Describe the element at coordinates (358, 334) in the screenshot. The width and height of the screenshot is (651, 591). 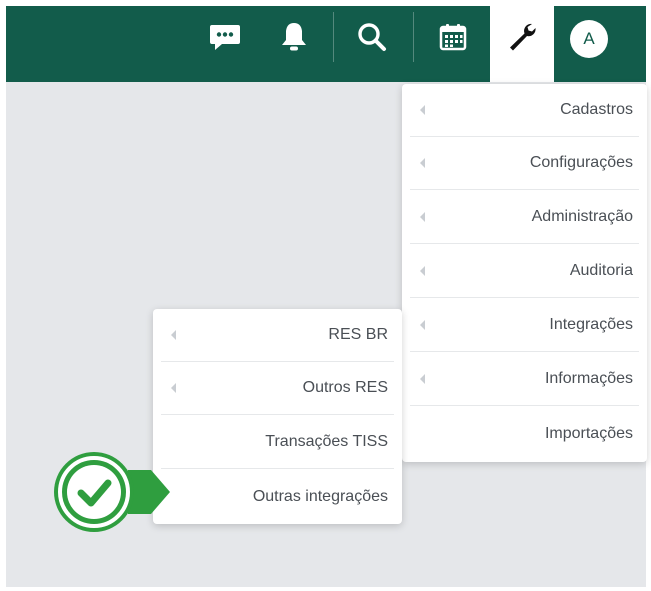
I see `menu-item-label: RES BR` at that location.